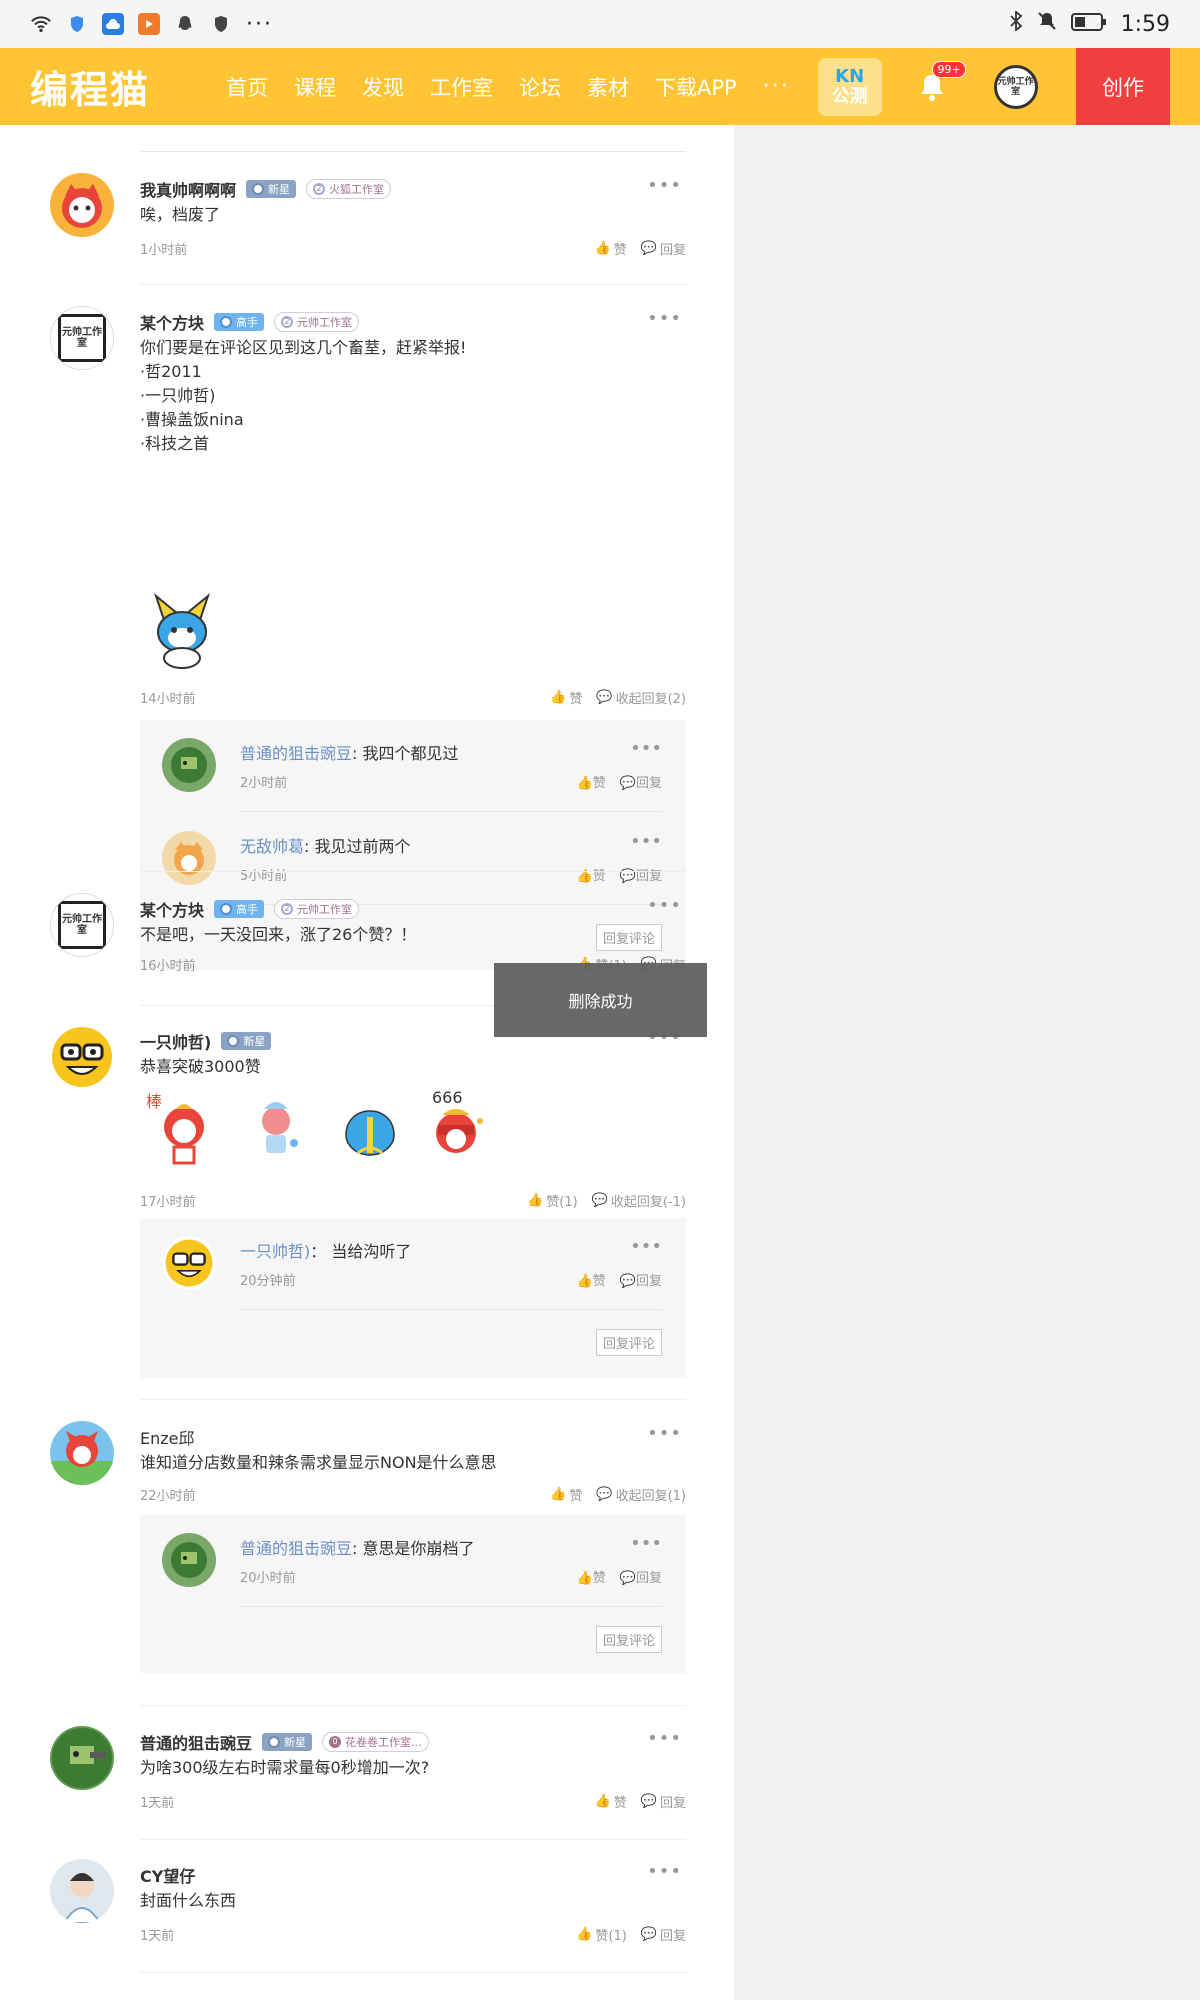 This screenshot has width=1200, height=2000. Describe the element at coordinates (149, 24) in the screenshot. I see `video-app-icon` at that location.